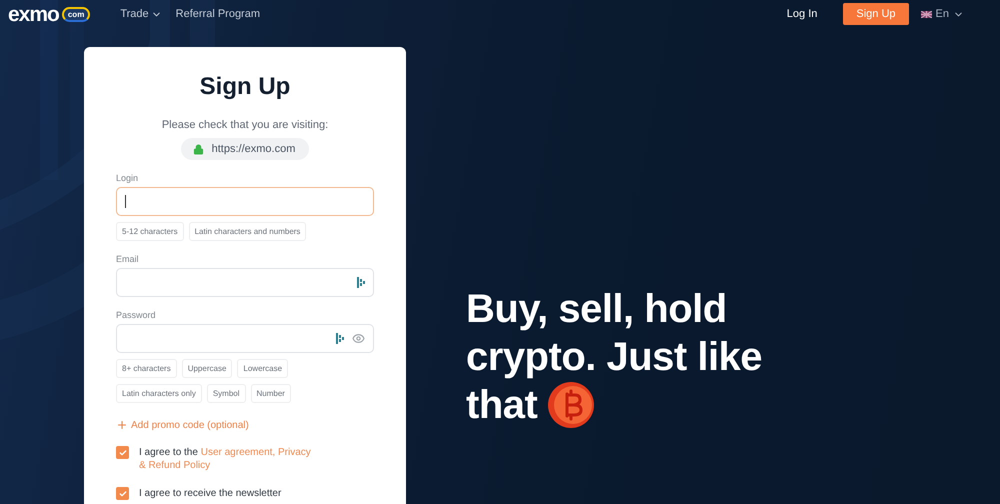 Image resolution: width=1000 pixels, height=504 pixels. What do you see at coordinates (198, 149) in the screenshot?
I see `lock-icon` at bounding box center [198, 149].